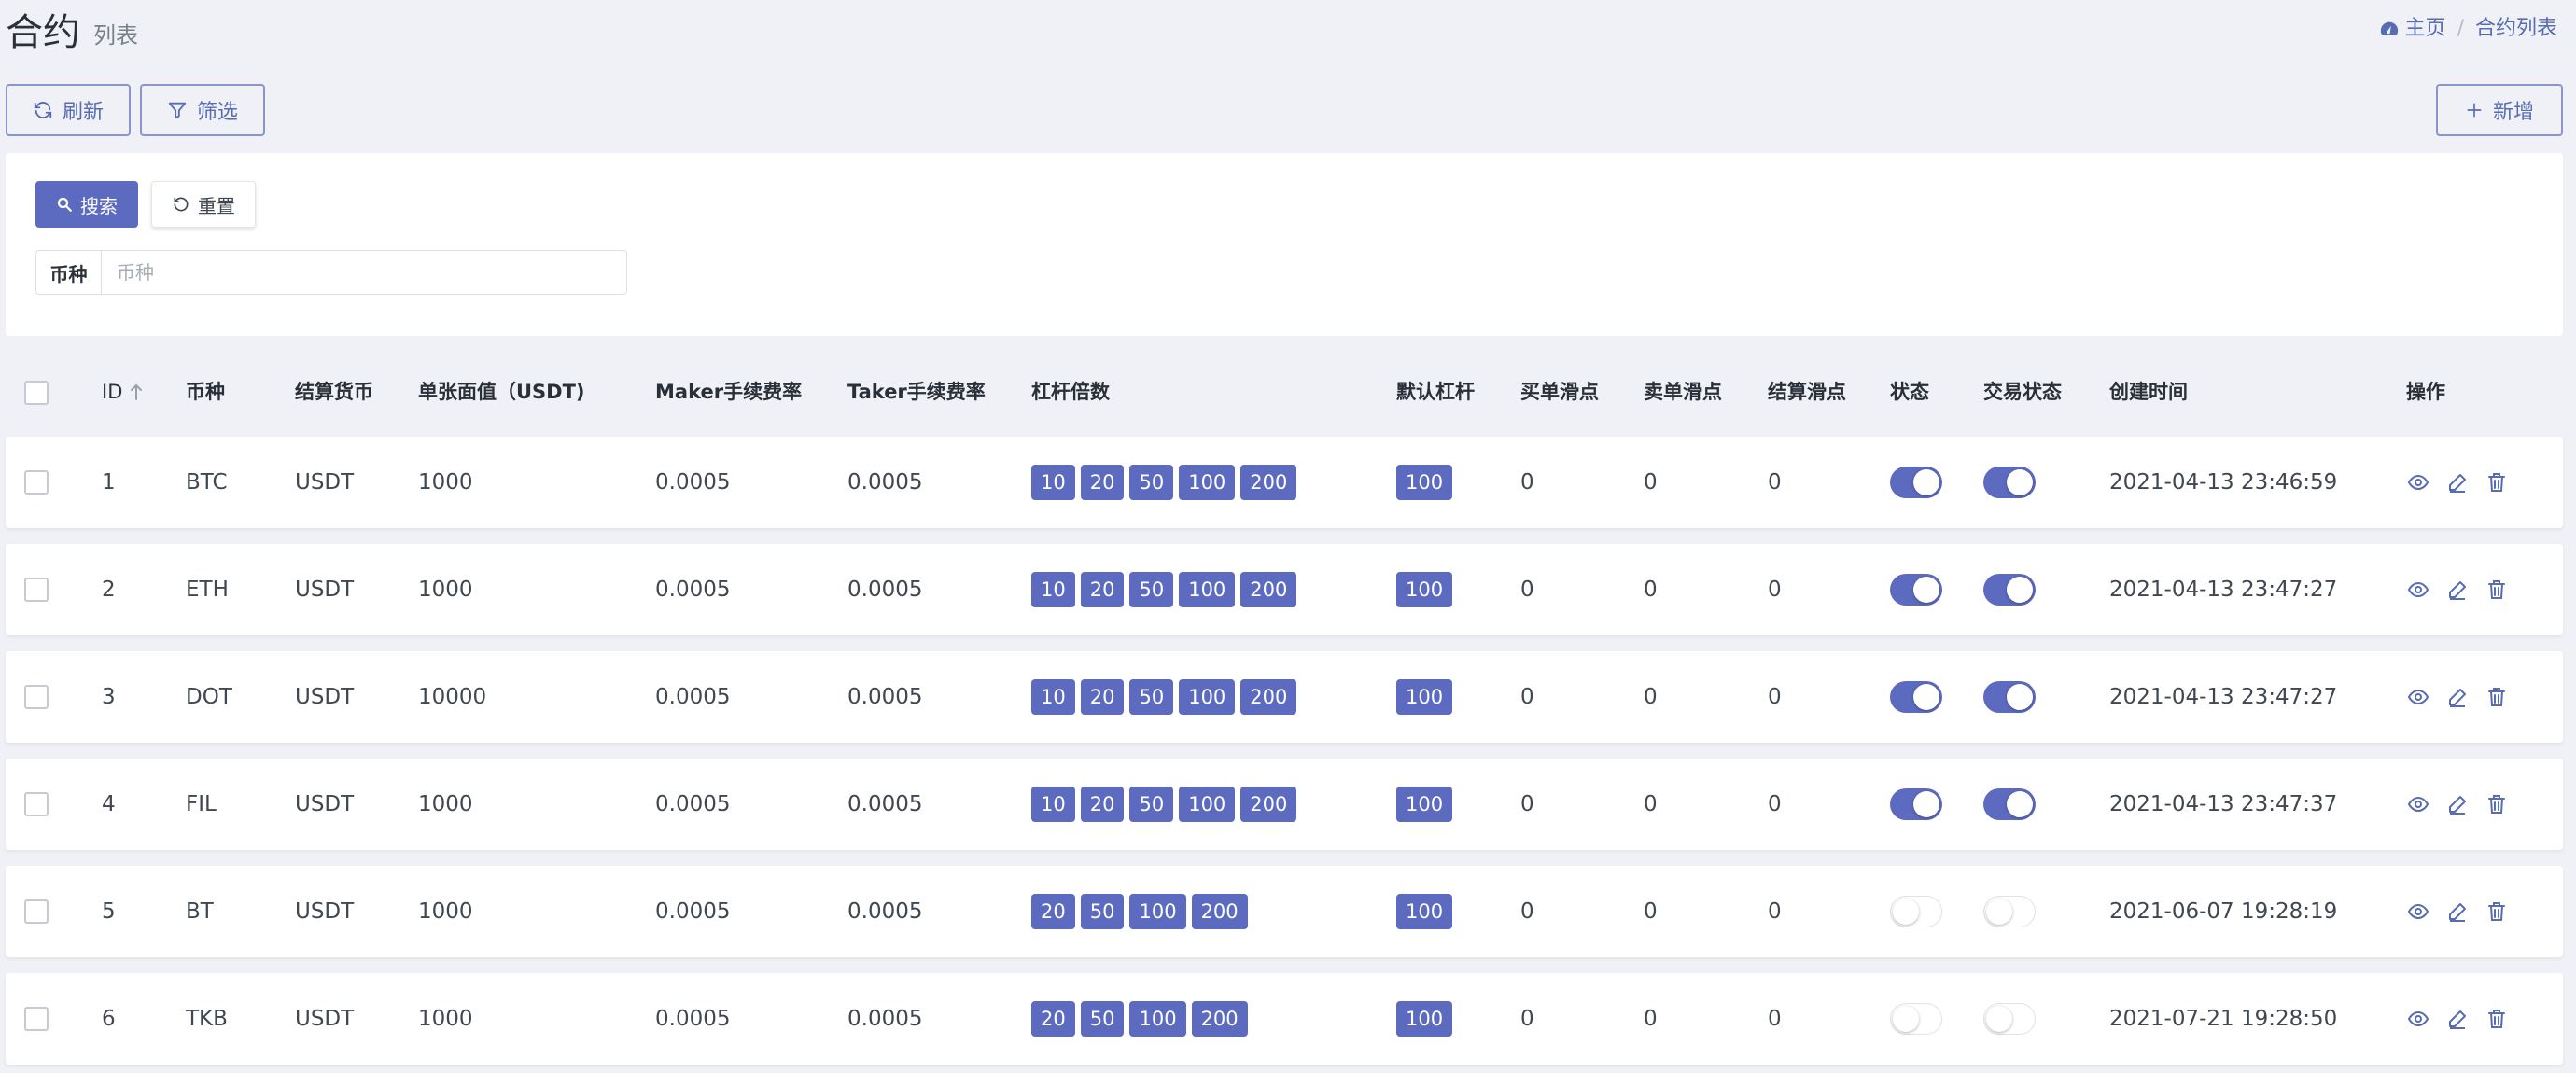 This screenshot has width=2576, height=1073. Describe the element at coordinates (364, 272) in the screenshot. I see `symbol-field` at that location.